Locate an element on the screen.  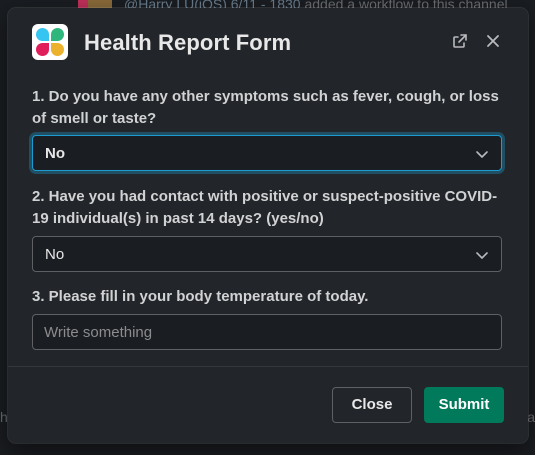
question-1-selected-value: No is located at coordinates (55, 153).